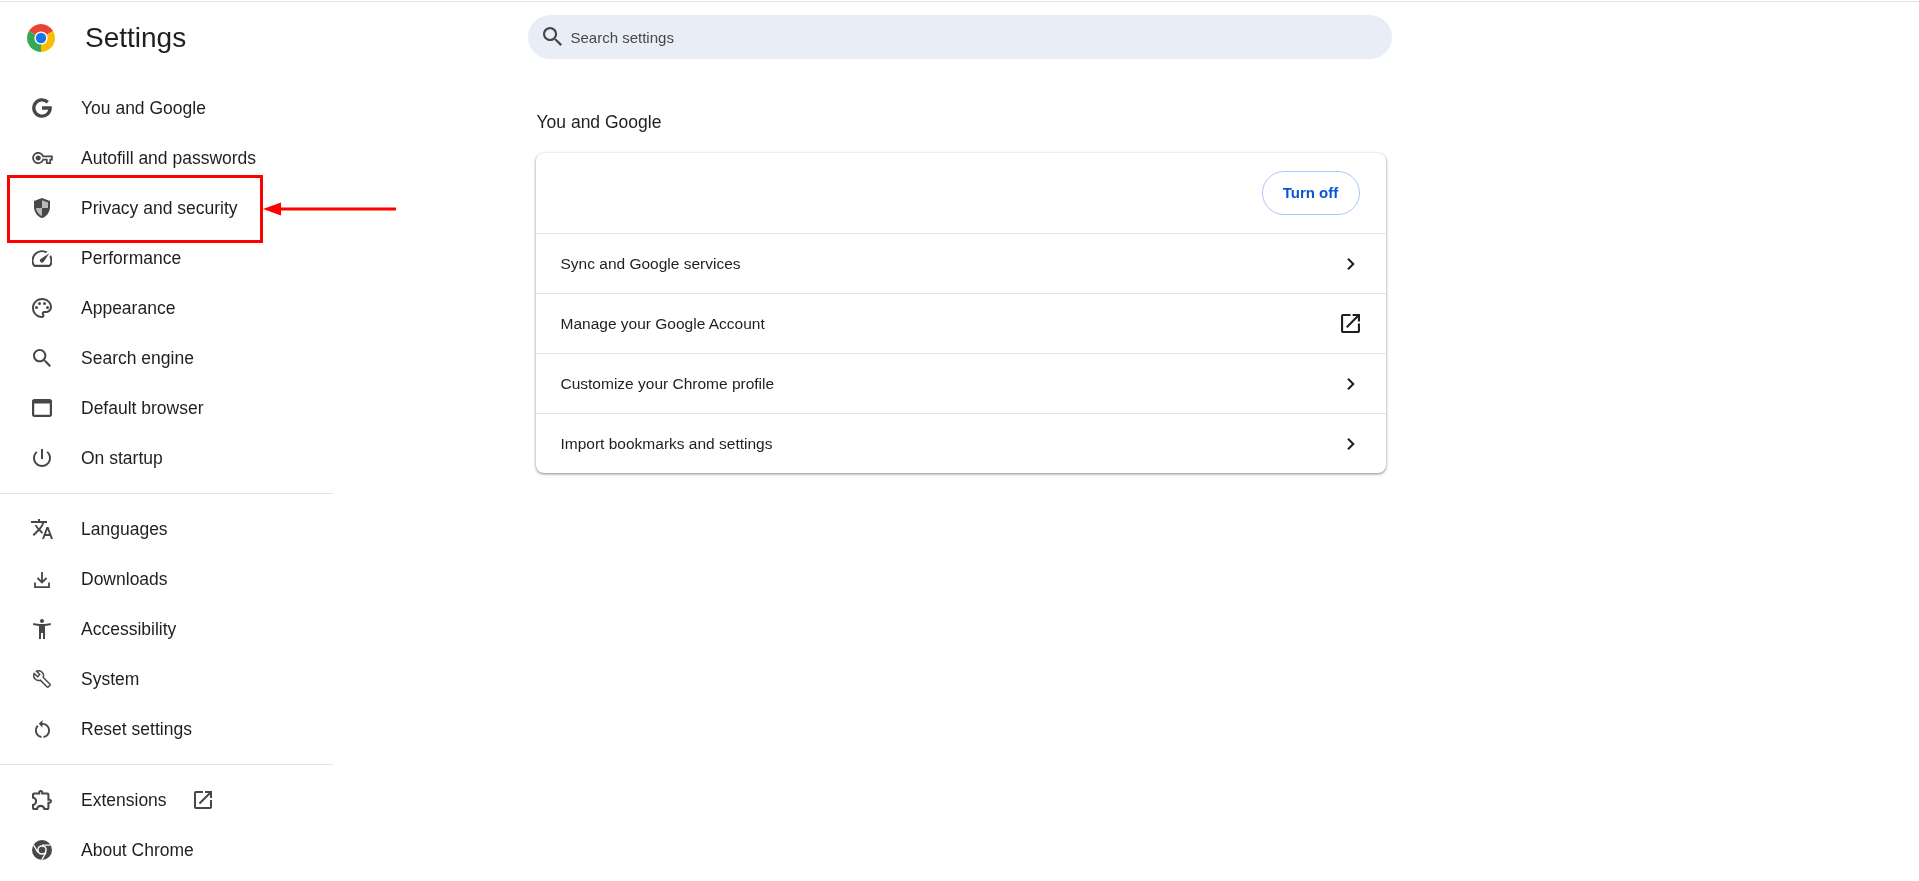  What do you see at coordinates (42, 529) in the screenshot?
I see `translate-icon` at bounding box center [42, 529].